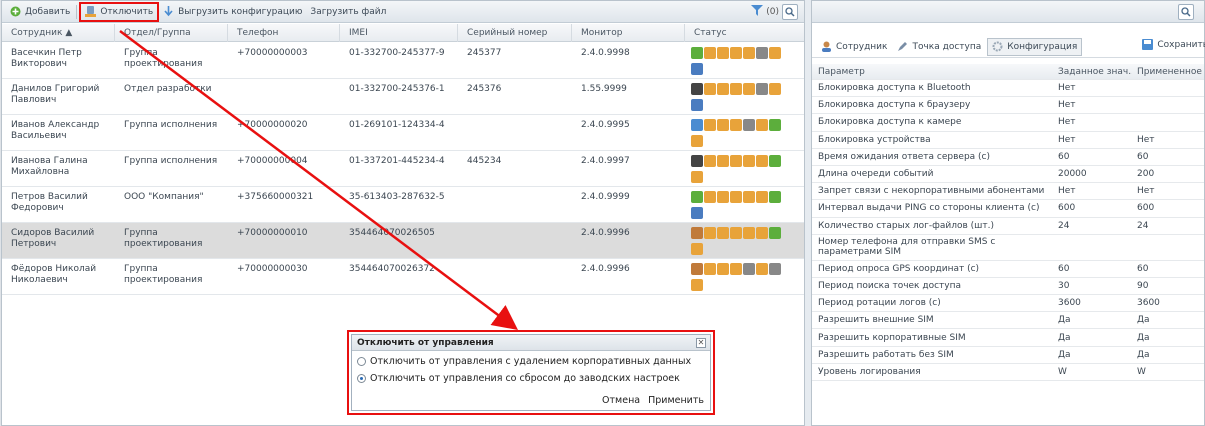 The width and height of the screenshot is (1205, 426). What do you see at coordinates (515, 132) in the screenshot?
I see `cell-serial` at bounding box center [515, 132].